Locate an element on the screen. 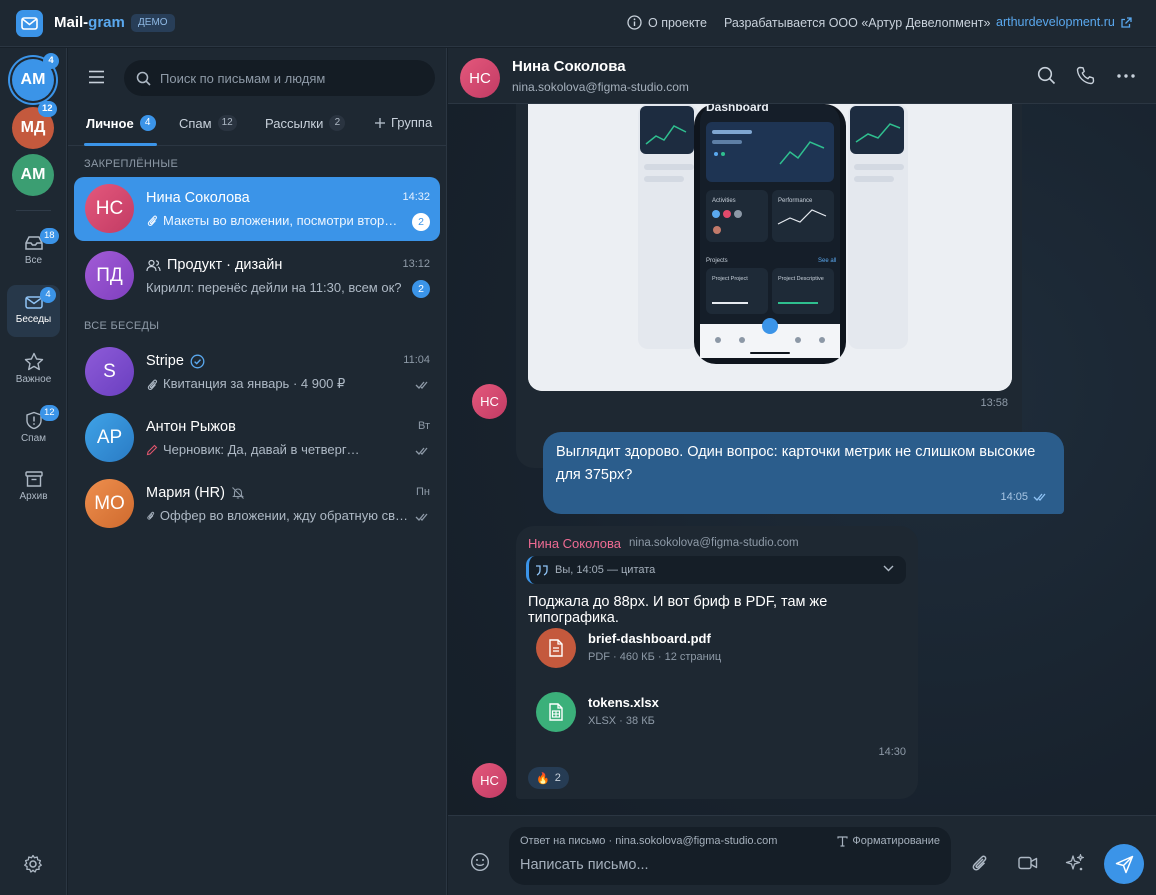 The height and width of the screenshot is (895, 1156). search-input is located at coordinates (290, 78).